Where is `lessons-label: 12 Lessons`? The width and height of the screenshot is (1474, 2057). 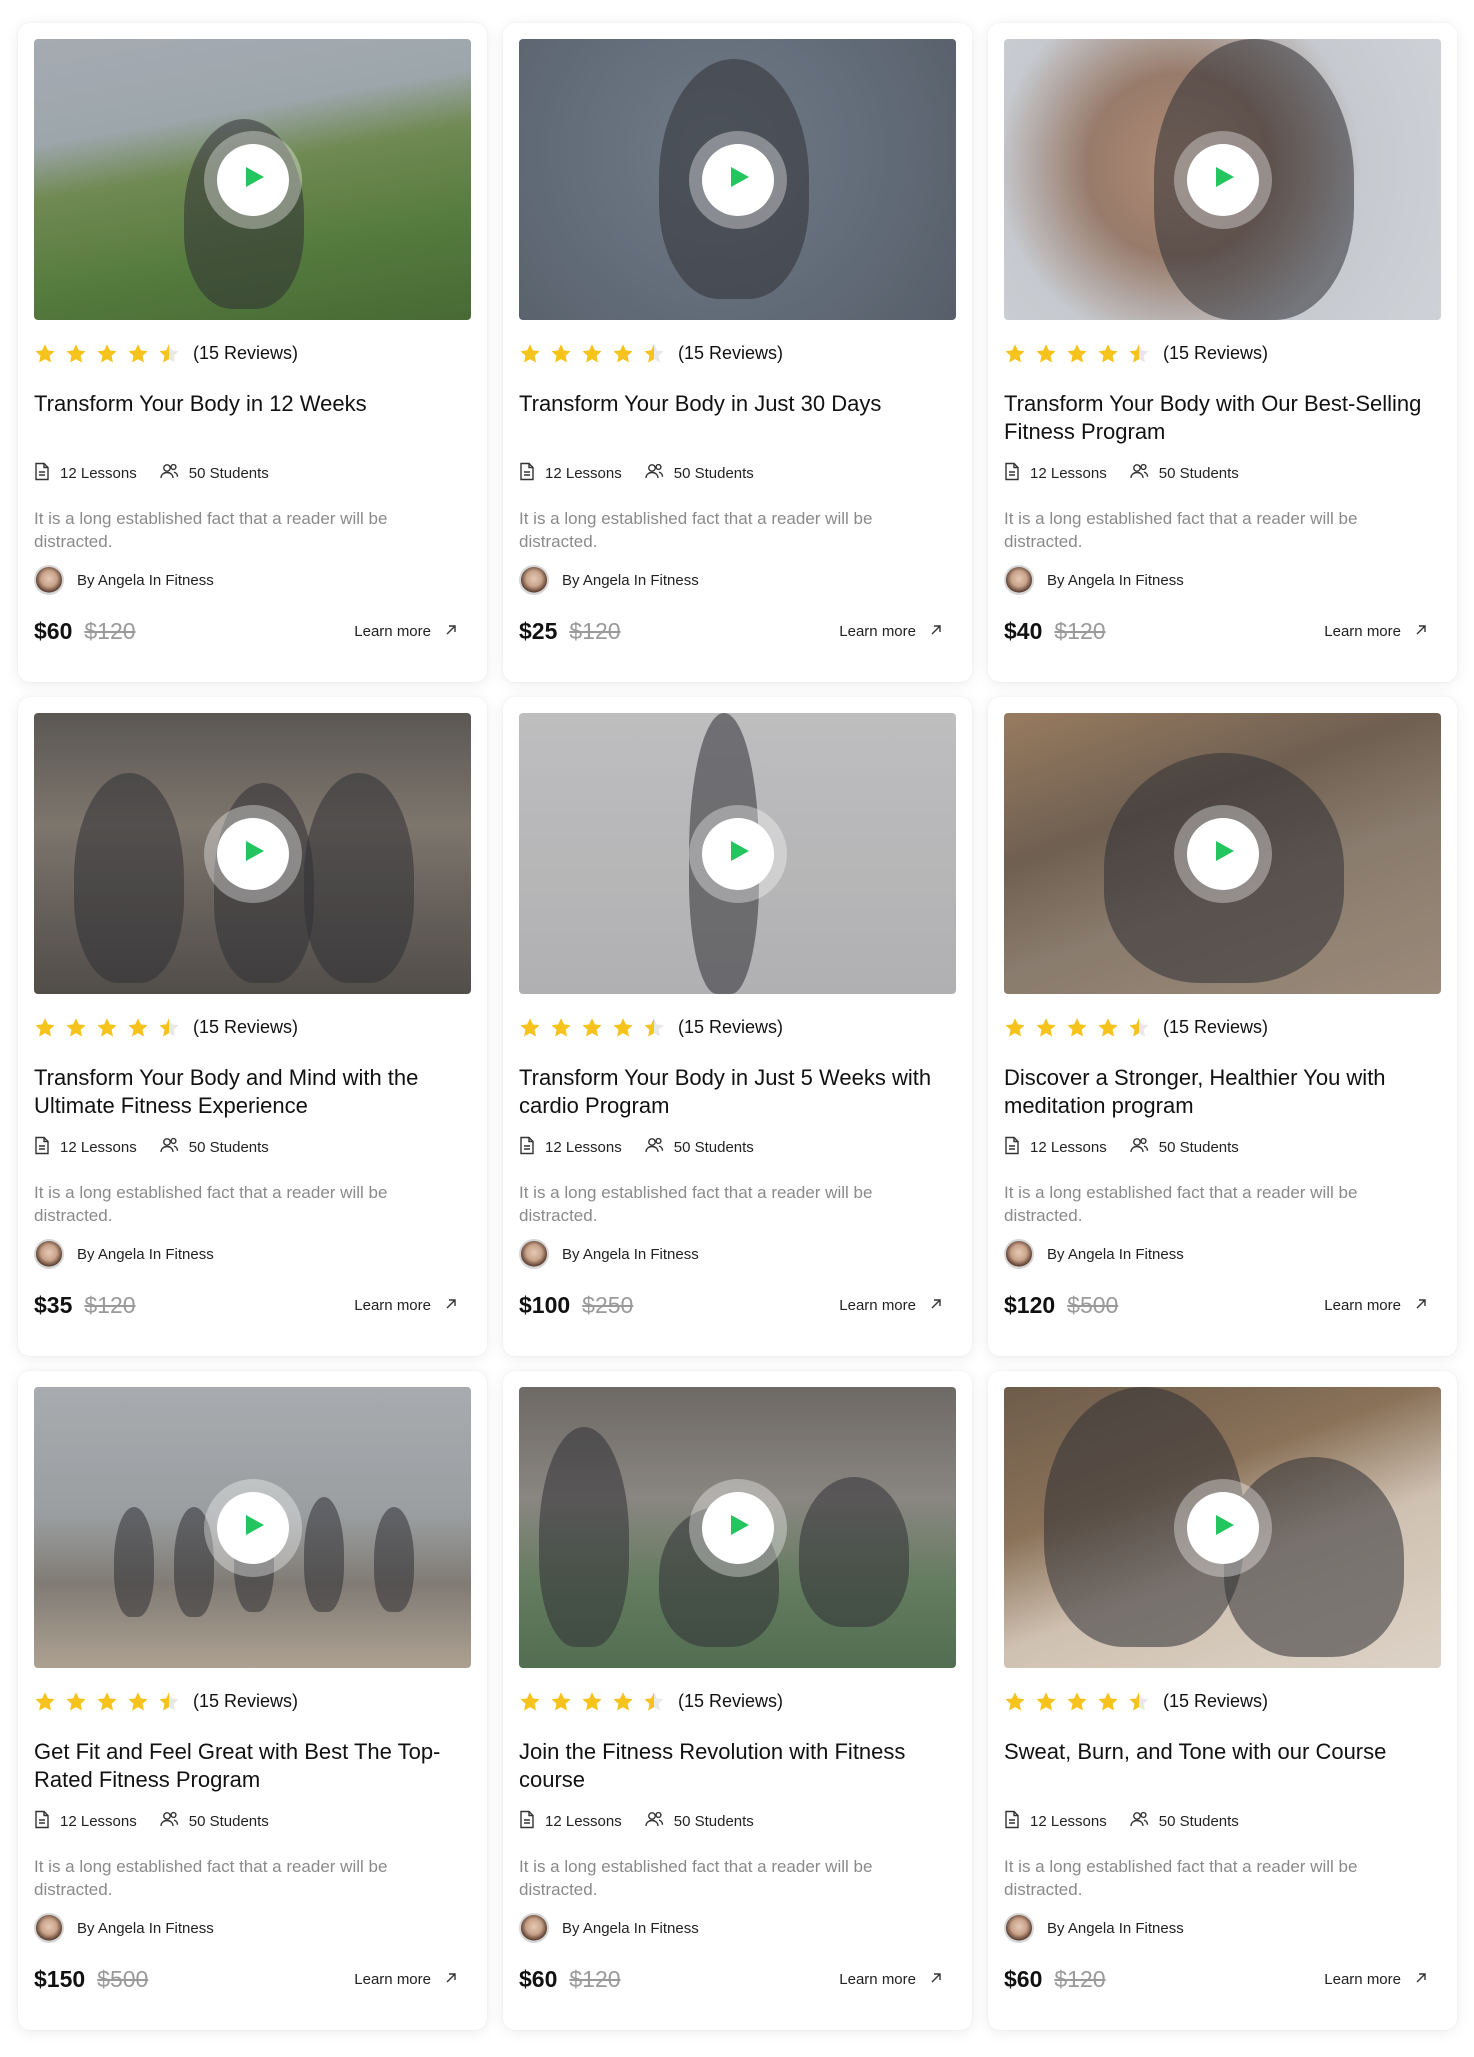 lessons-label: 12 Lessons is located at coordinates (1068, 1821).